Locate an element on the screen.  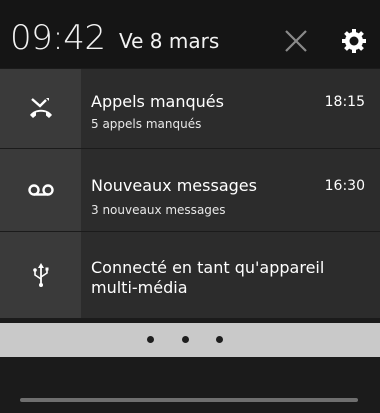
date-label: Ve 8 mars is located at coordinates (169, 41).